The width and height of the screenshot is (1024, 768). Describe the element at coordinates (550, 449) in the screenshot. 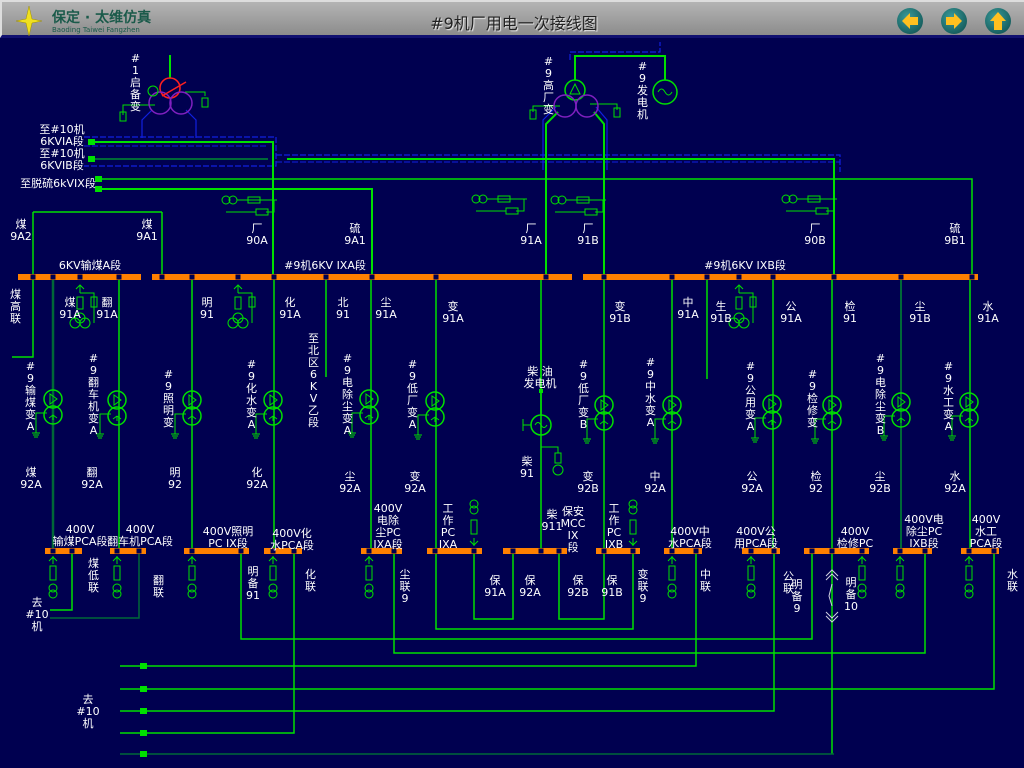

I see `wire-pt` at that location.